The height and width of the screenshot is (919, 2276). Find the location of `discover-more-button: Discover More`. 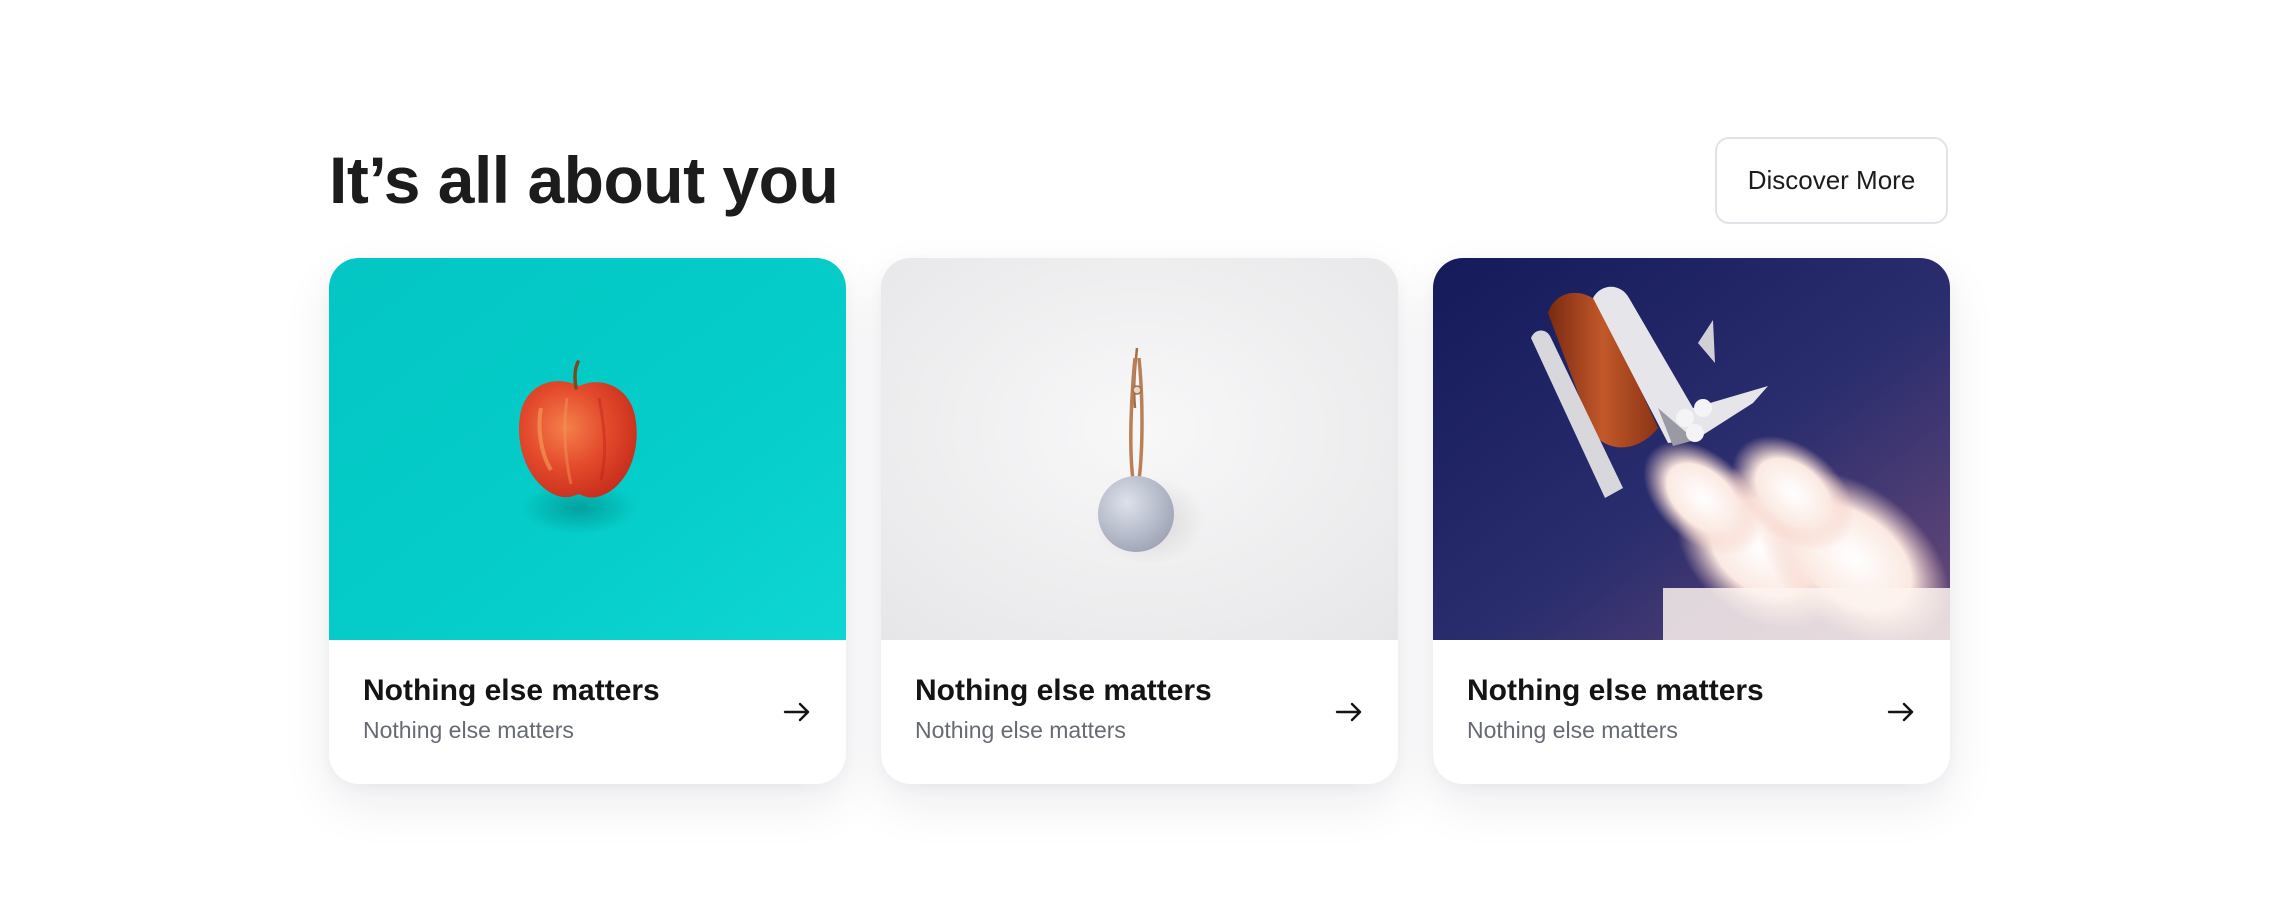

discover-more-button: Discover More is located at coordinates (1831, 180).